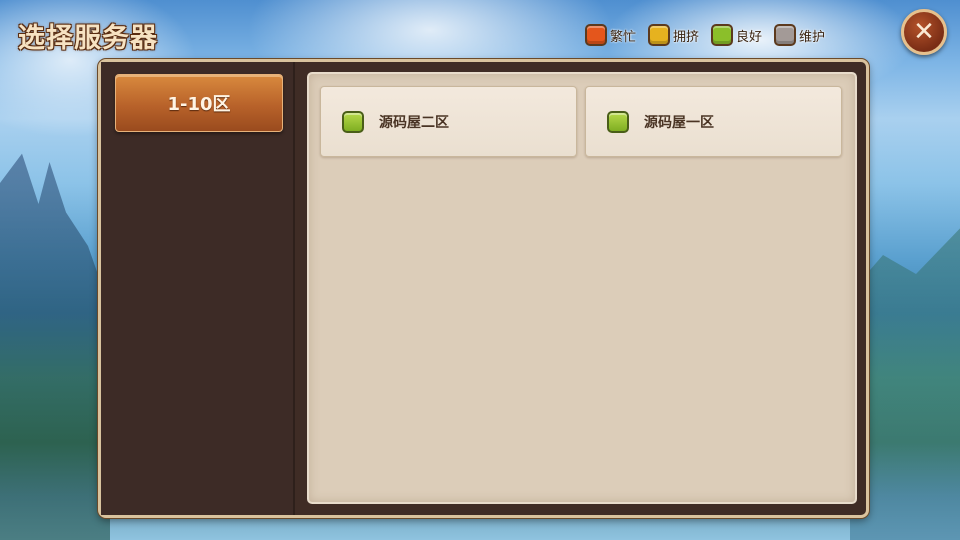 The width and height of the screenshot is (960, 540). Describe the element at coordinates (722, 35) in the screenshot. I see `status-swatch-good` at that location.